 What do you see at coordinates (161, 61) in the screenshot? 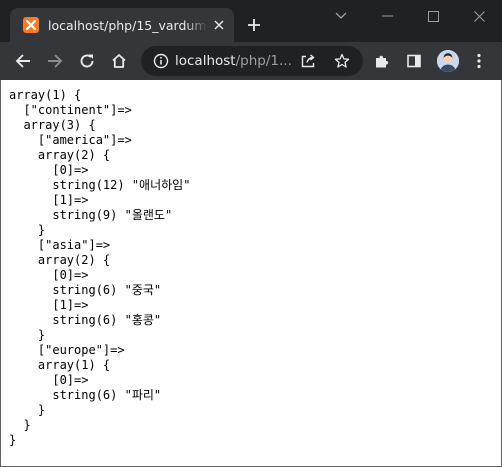
I see `info-icon` at bounding box center [161, 61].